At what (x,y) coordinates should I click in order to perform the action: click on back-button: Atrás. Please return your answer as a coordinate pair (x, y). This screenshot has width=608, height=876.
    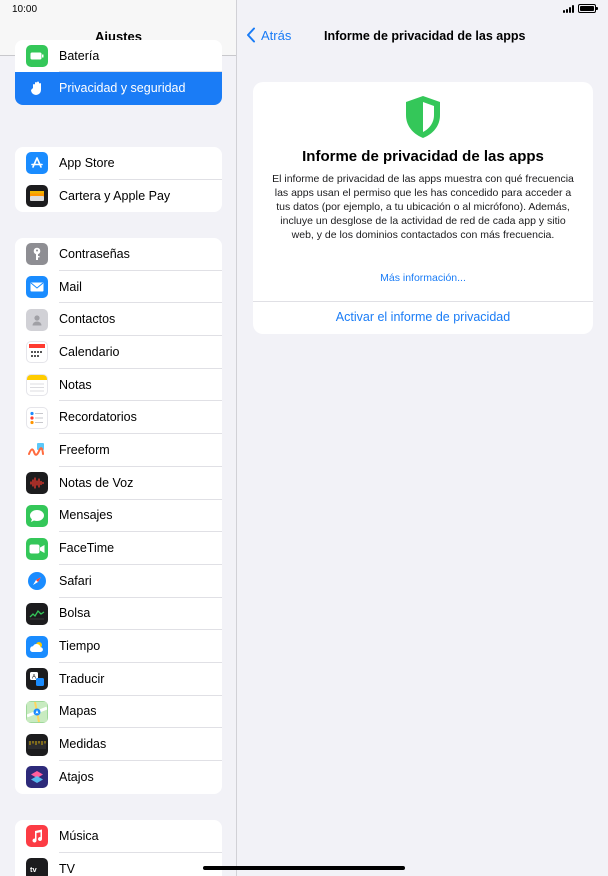
    Looking at the image, I should click on (268, 35).